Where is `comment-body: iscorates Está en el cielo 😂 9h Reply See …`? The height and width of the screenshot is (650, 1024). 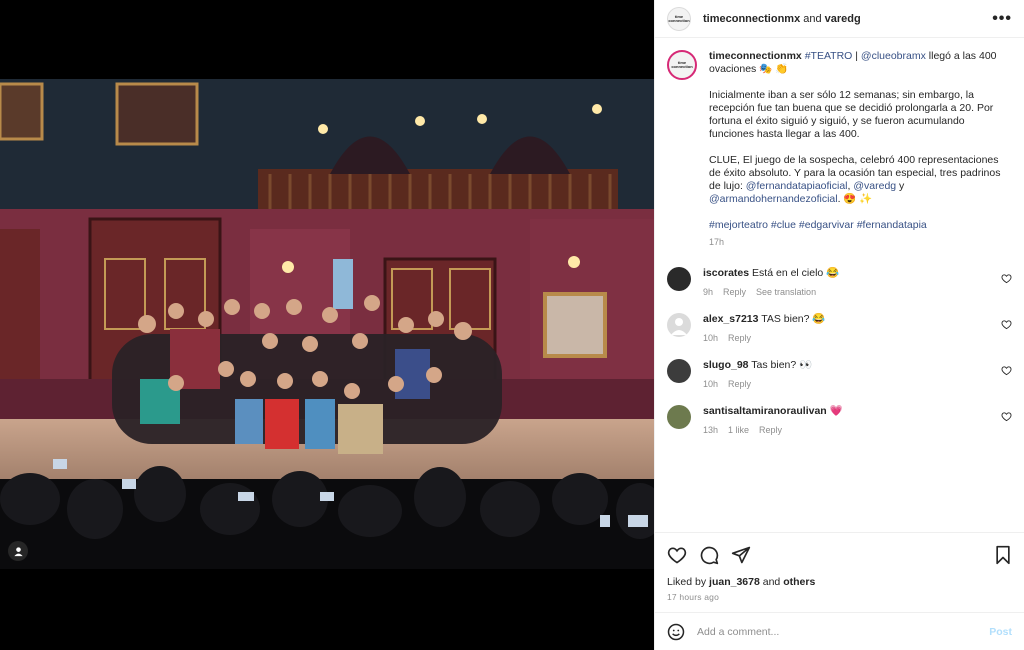
comment-body: iscorates Está en el cielo 😂 9h Reply See … is located at coordinates (848, 283).